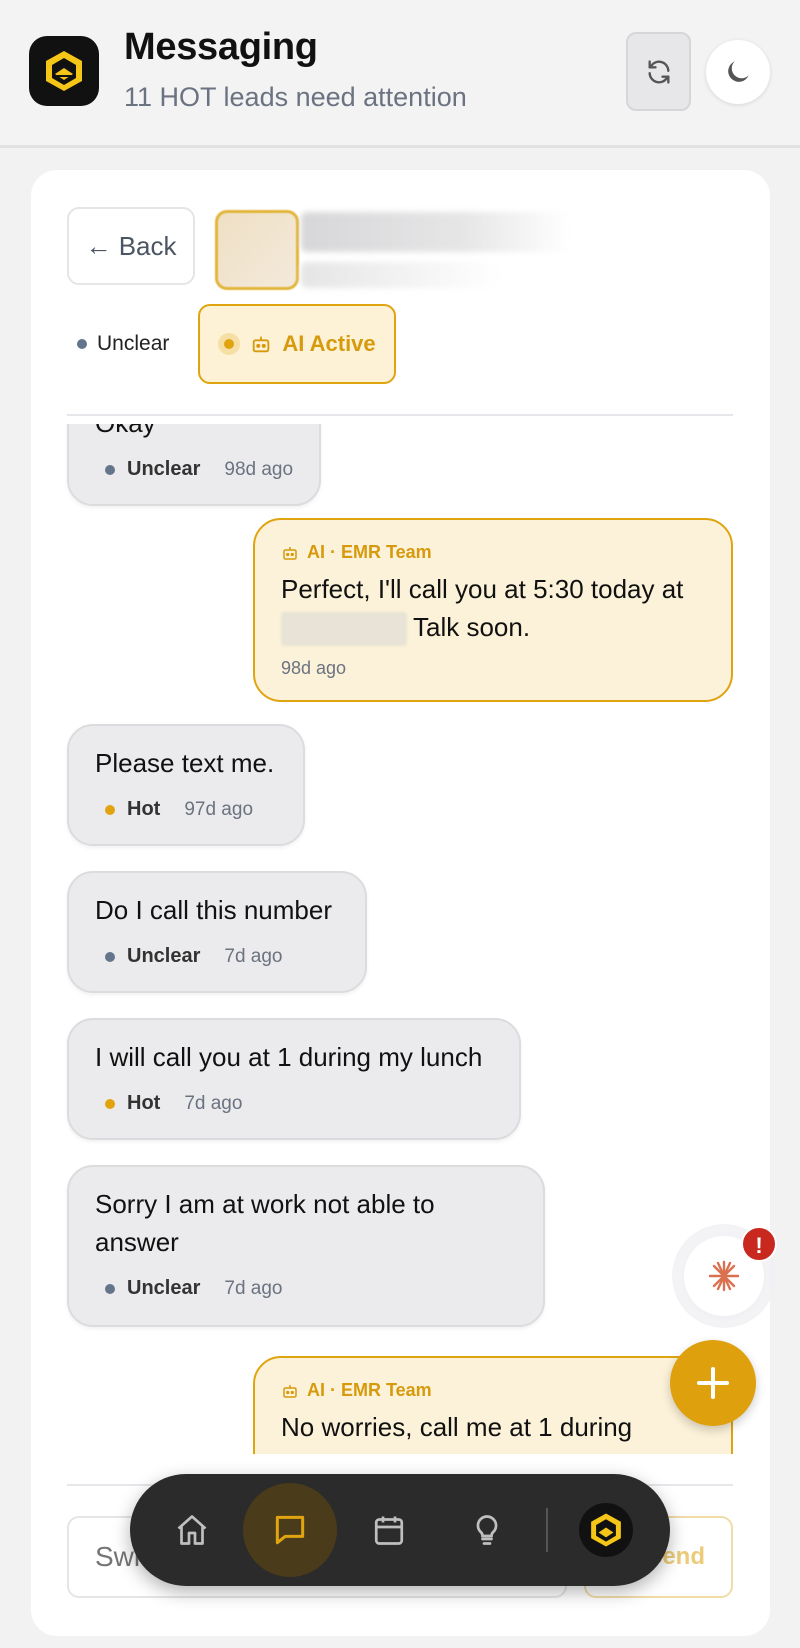 The image size is (800, 1648). Describe the element at coordinates (295, 97) in the screenshot. I see `page-subtitle: 11 HOT leads need attention` at that location.